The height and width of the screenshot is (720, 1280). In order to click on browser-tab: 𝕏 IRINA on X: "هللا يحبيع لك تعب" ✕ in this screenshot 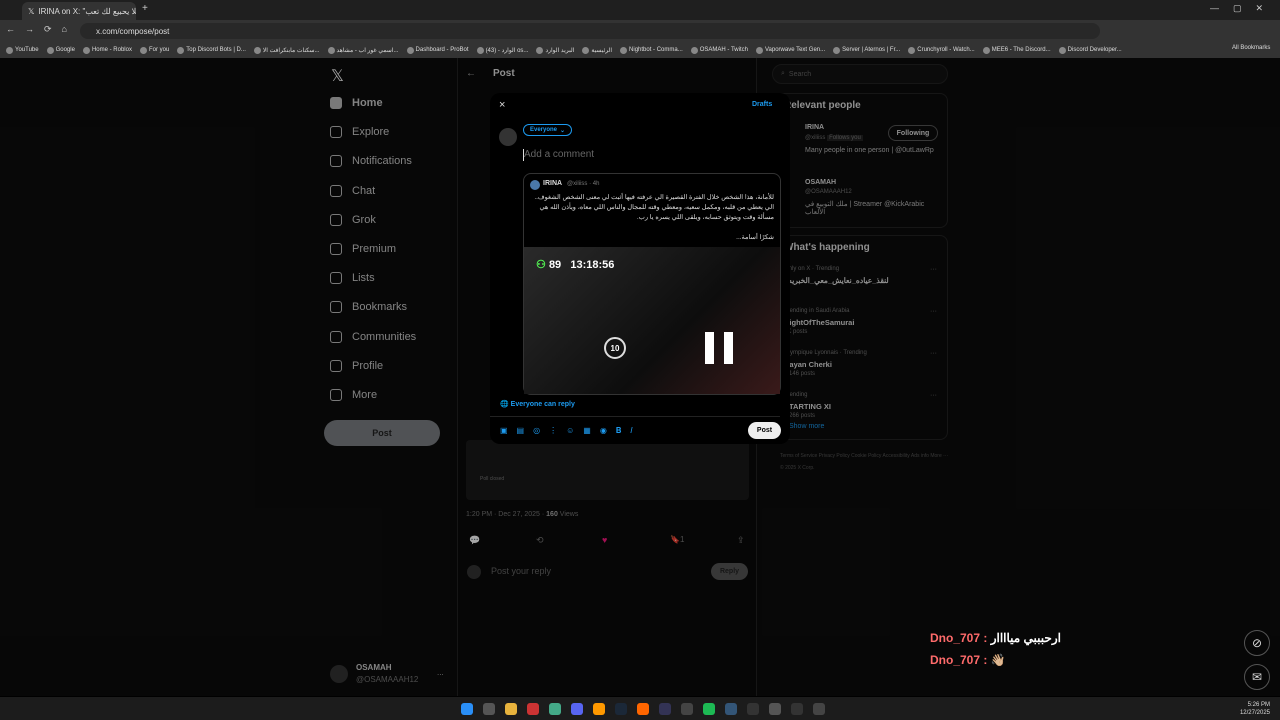, I will do `click(79, 11)`.